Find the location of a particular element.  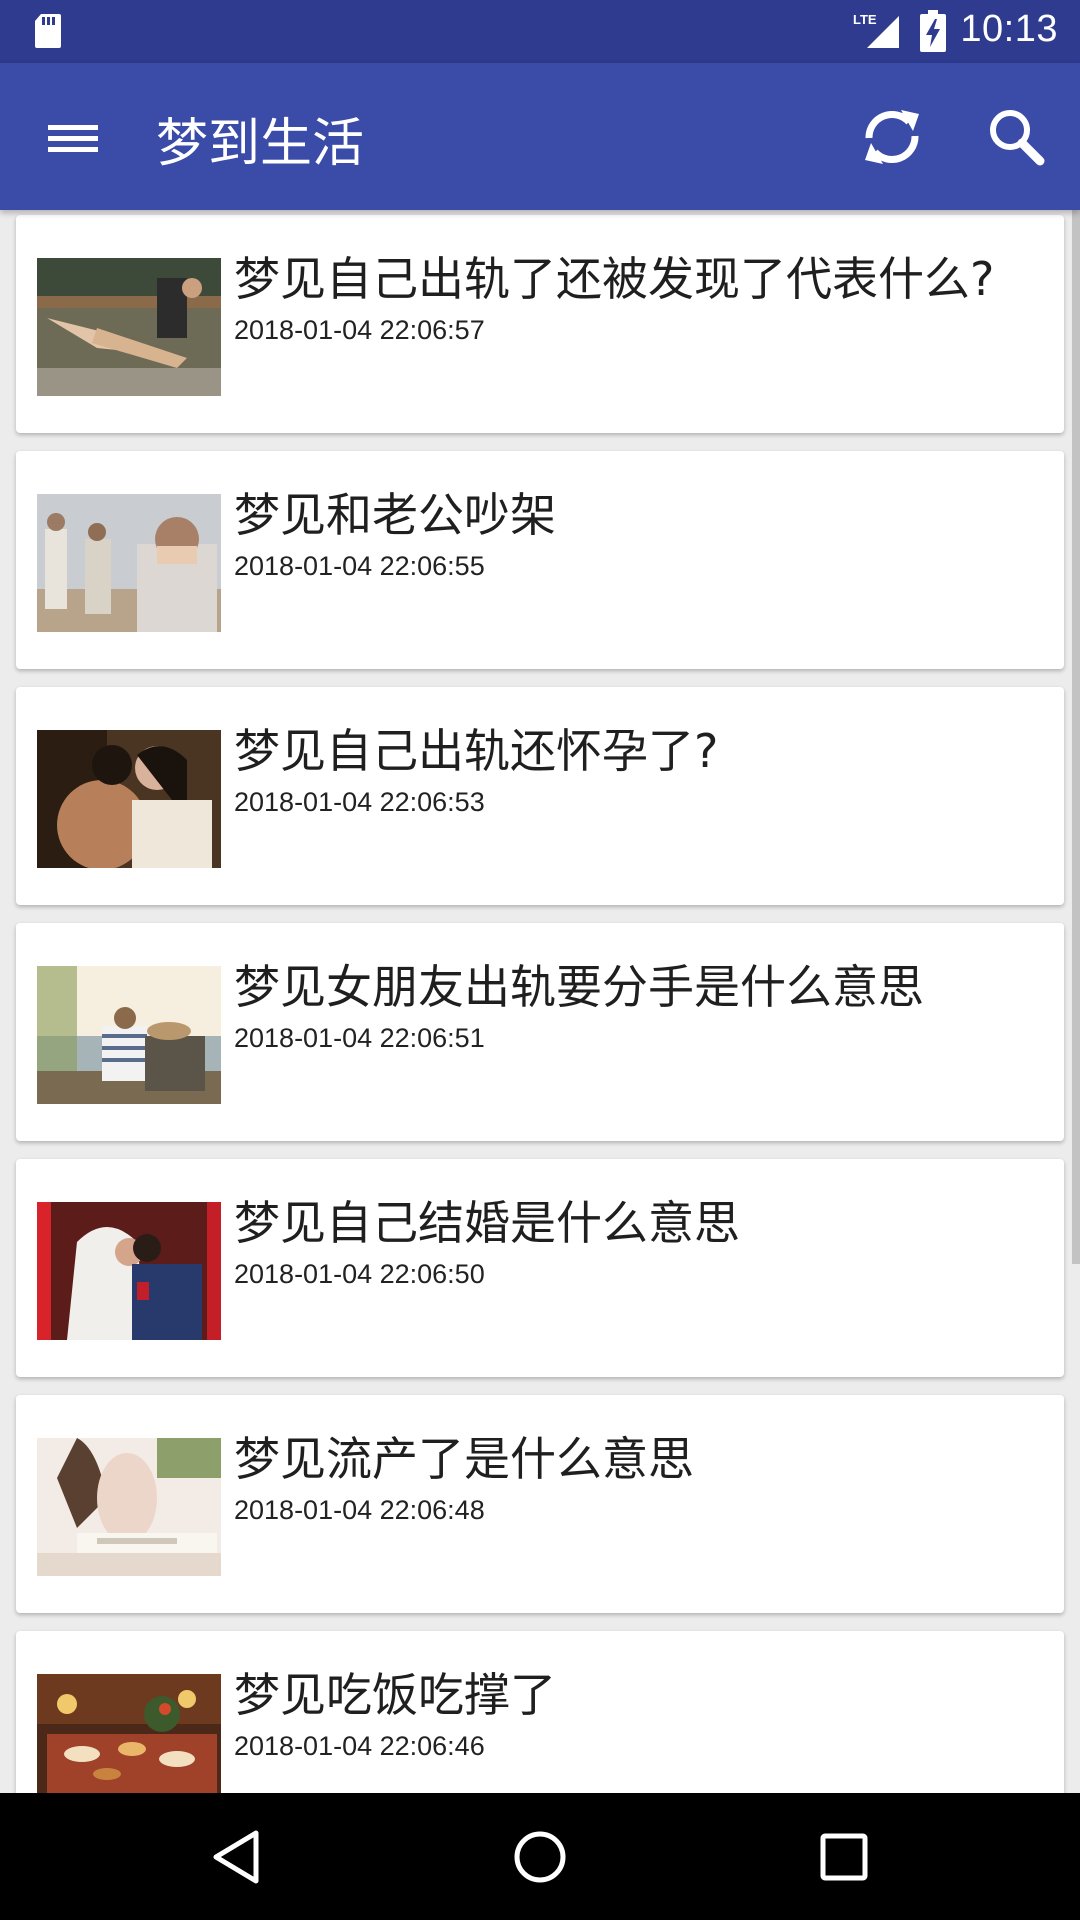

search-button is located at coordinates (1017, 137).